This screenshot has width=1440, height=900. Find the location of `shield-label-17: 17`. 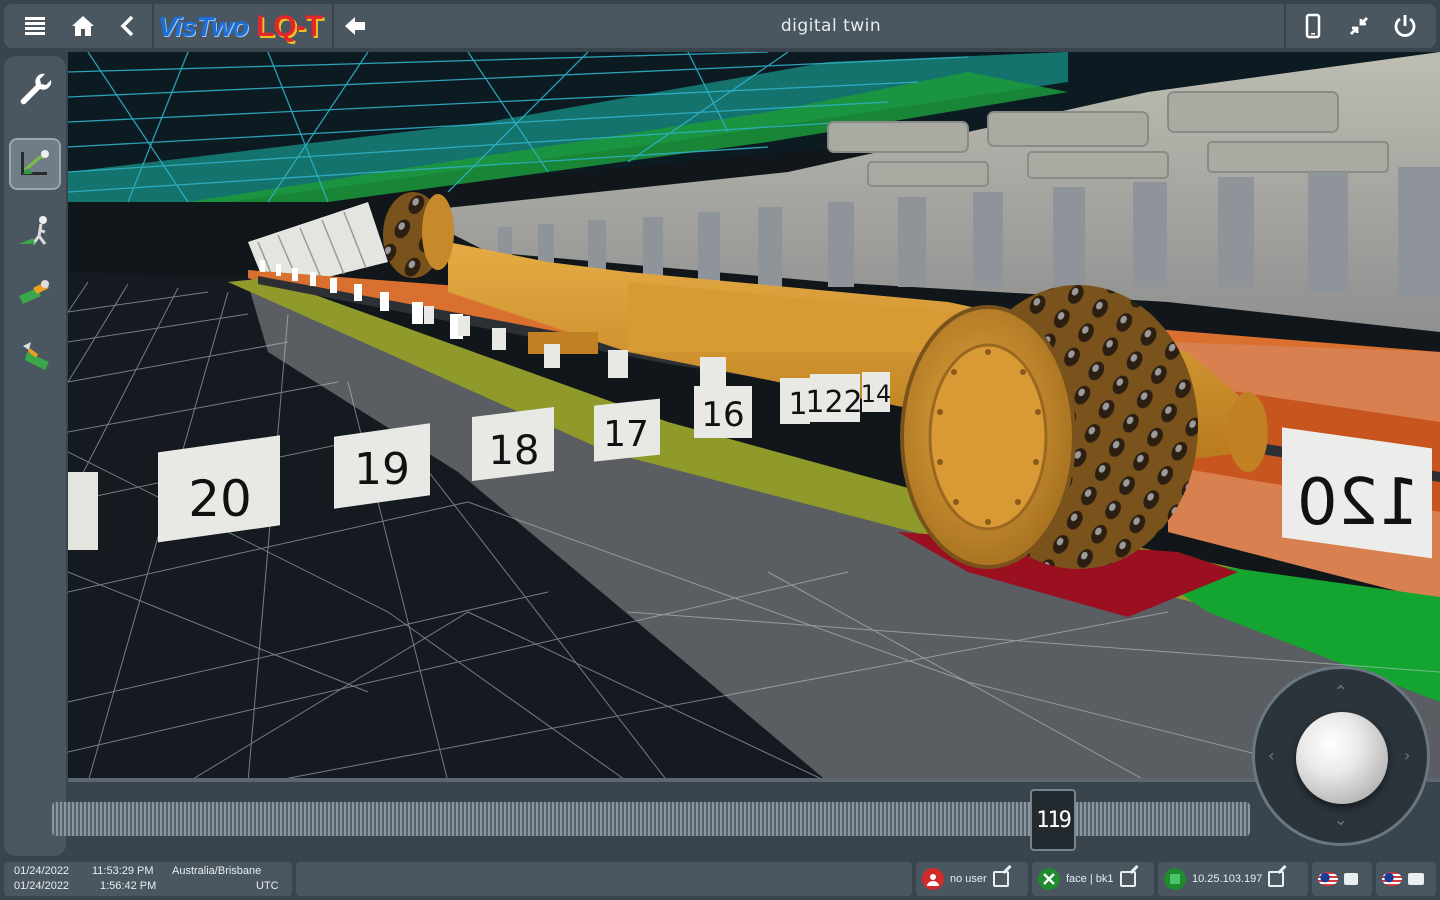

shield-label-17: 17 is located at coordinates (627, 430).